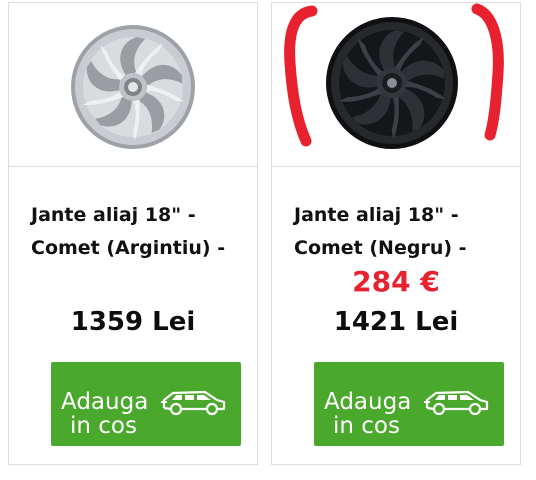 The height and width of the screenshot is (480, 536). What do you see at coordinates (396, 322) in the screenshot?
I see `product-price: 1421 Lei` at bounding box center [396, 322].